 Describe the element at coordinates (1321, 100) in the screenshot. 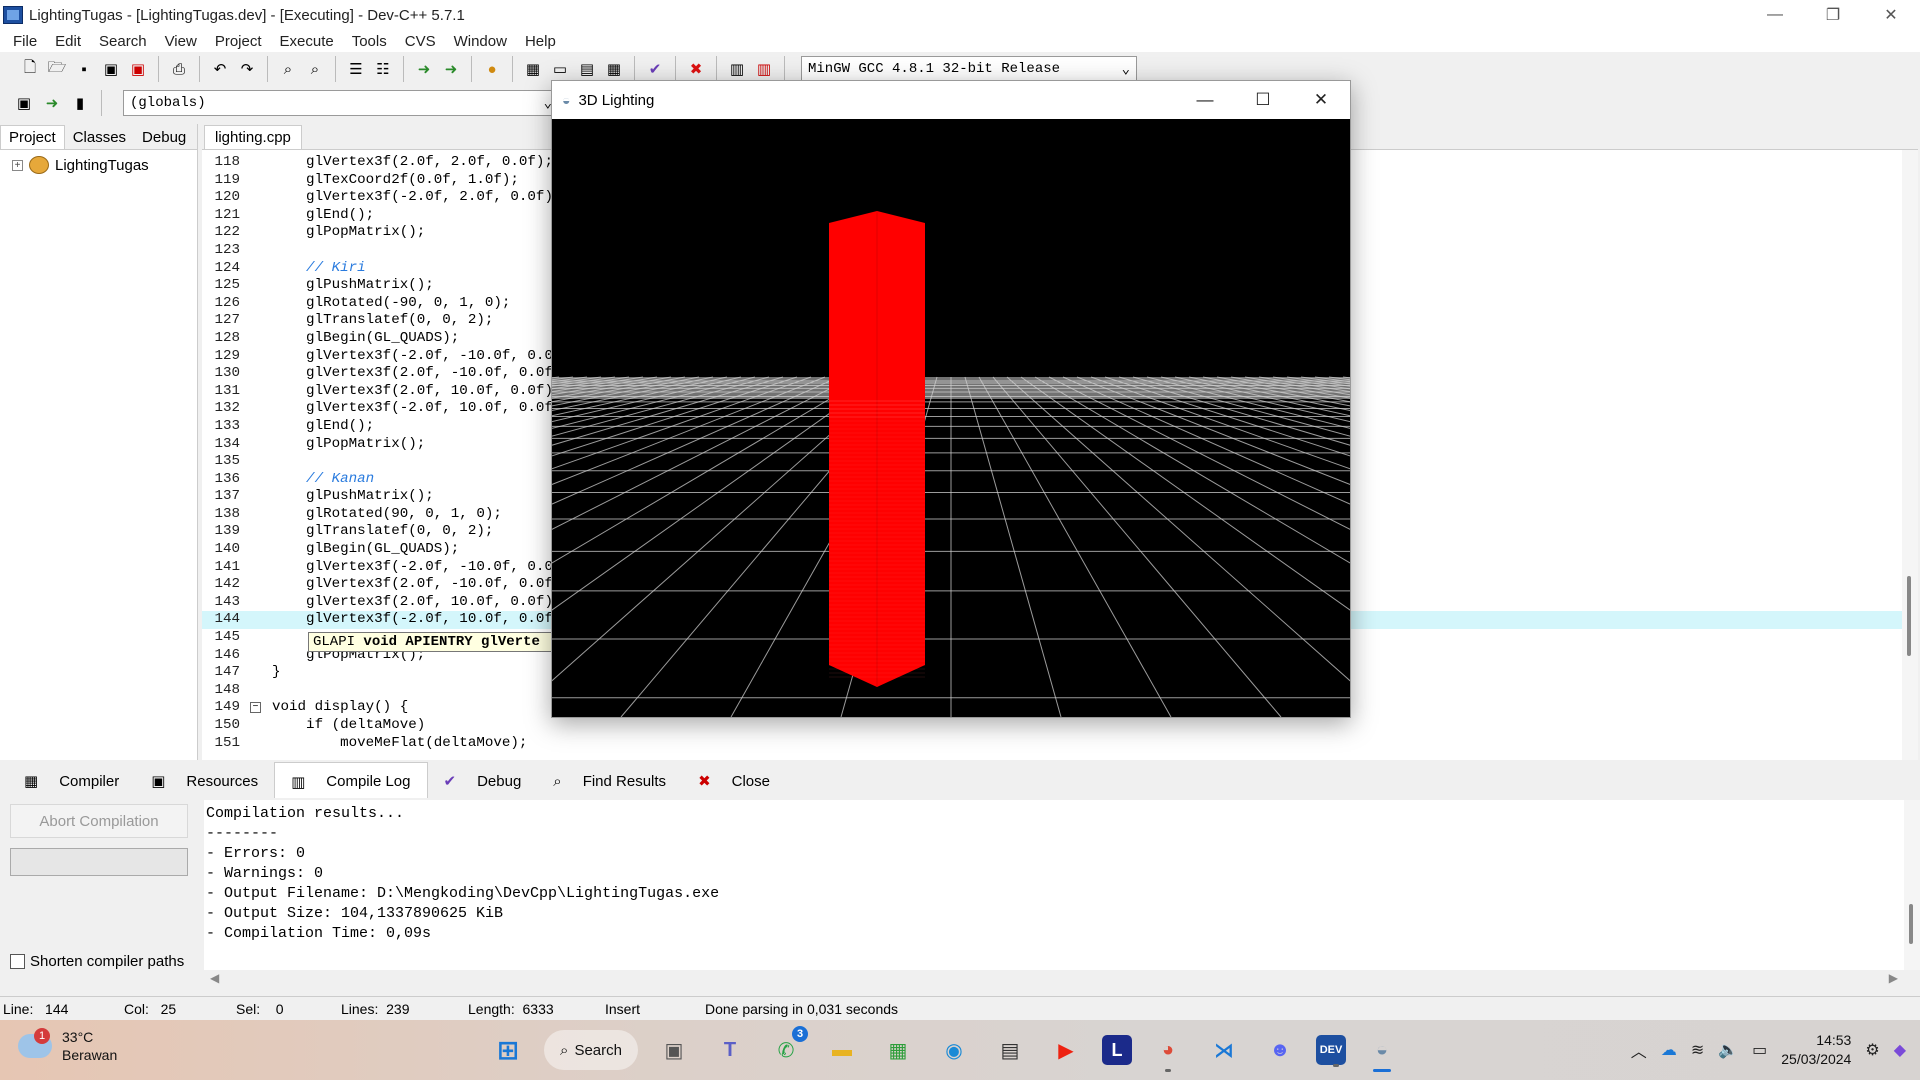

I see `gl-close-button: ✕` at that location.